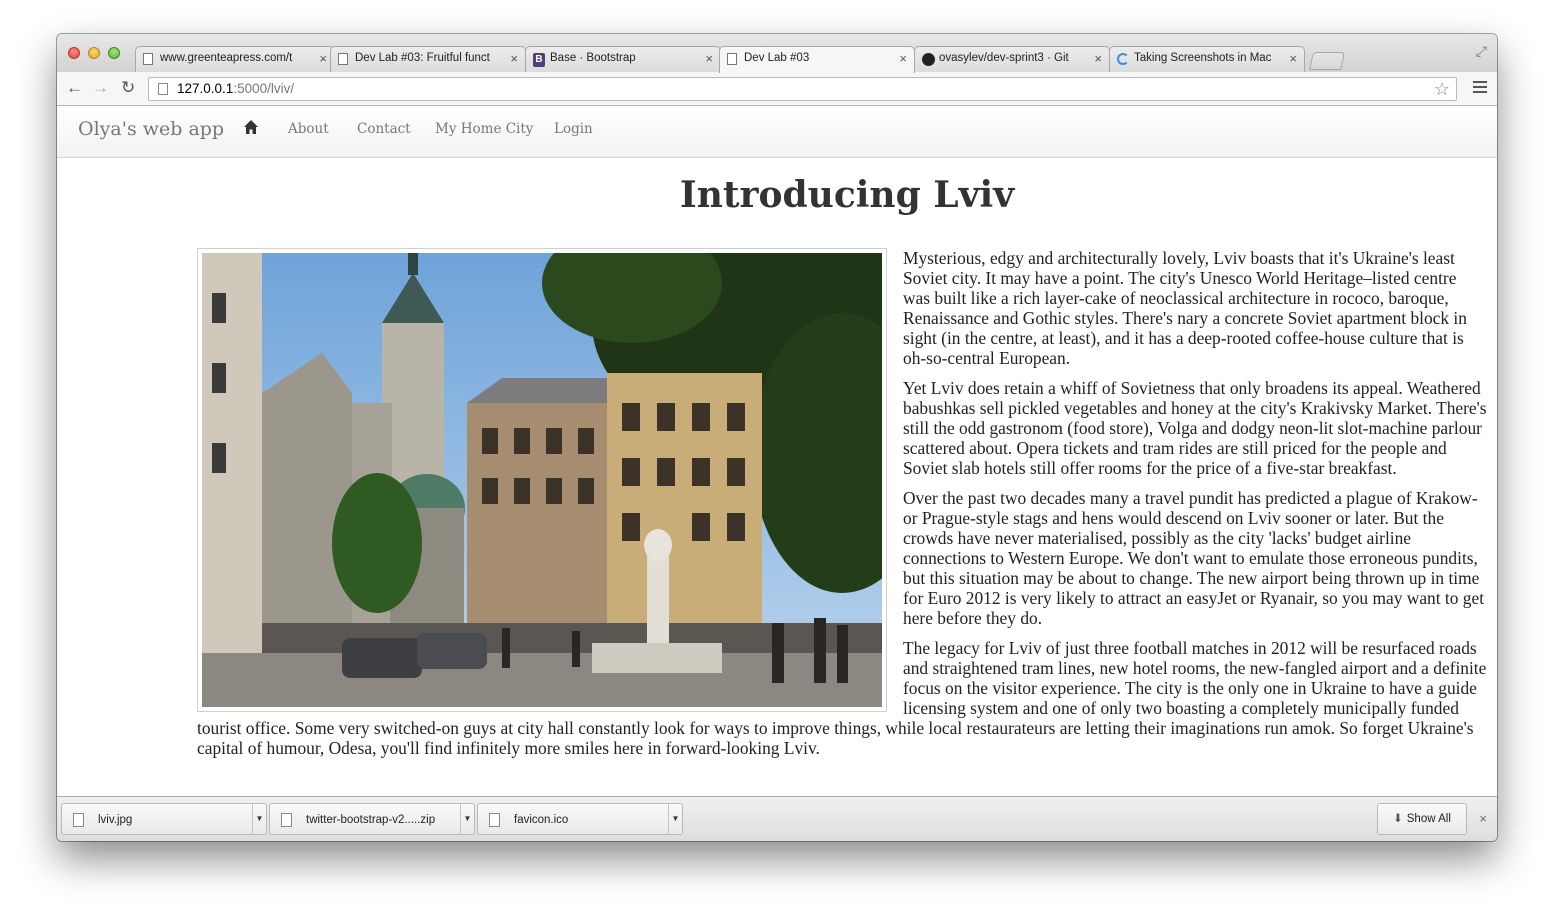 Image resolution: width=1553 pixels, height=920 pixels. What do you see at coordinates (484, 129) in the screenshot?
I see `nav-home-city-link: My Home City` at bounding box center [484, 129].